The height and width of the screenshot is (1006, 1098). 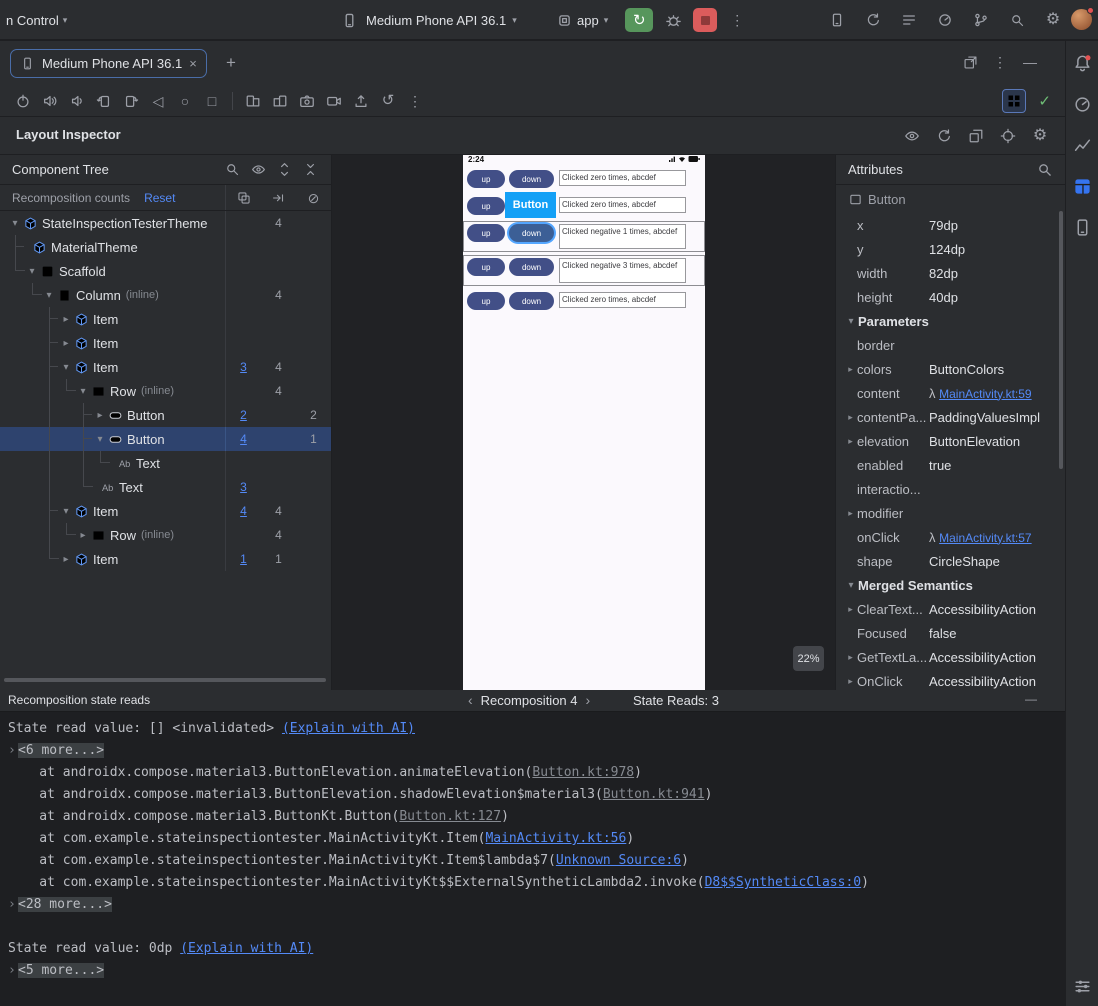 What do you see at coordinates (450, 816) in the screenshot?
I see `console-link: Button.kt:127` at bounding box center [450, 816].